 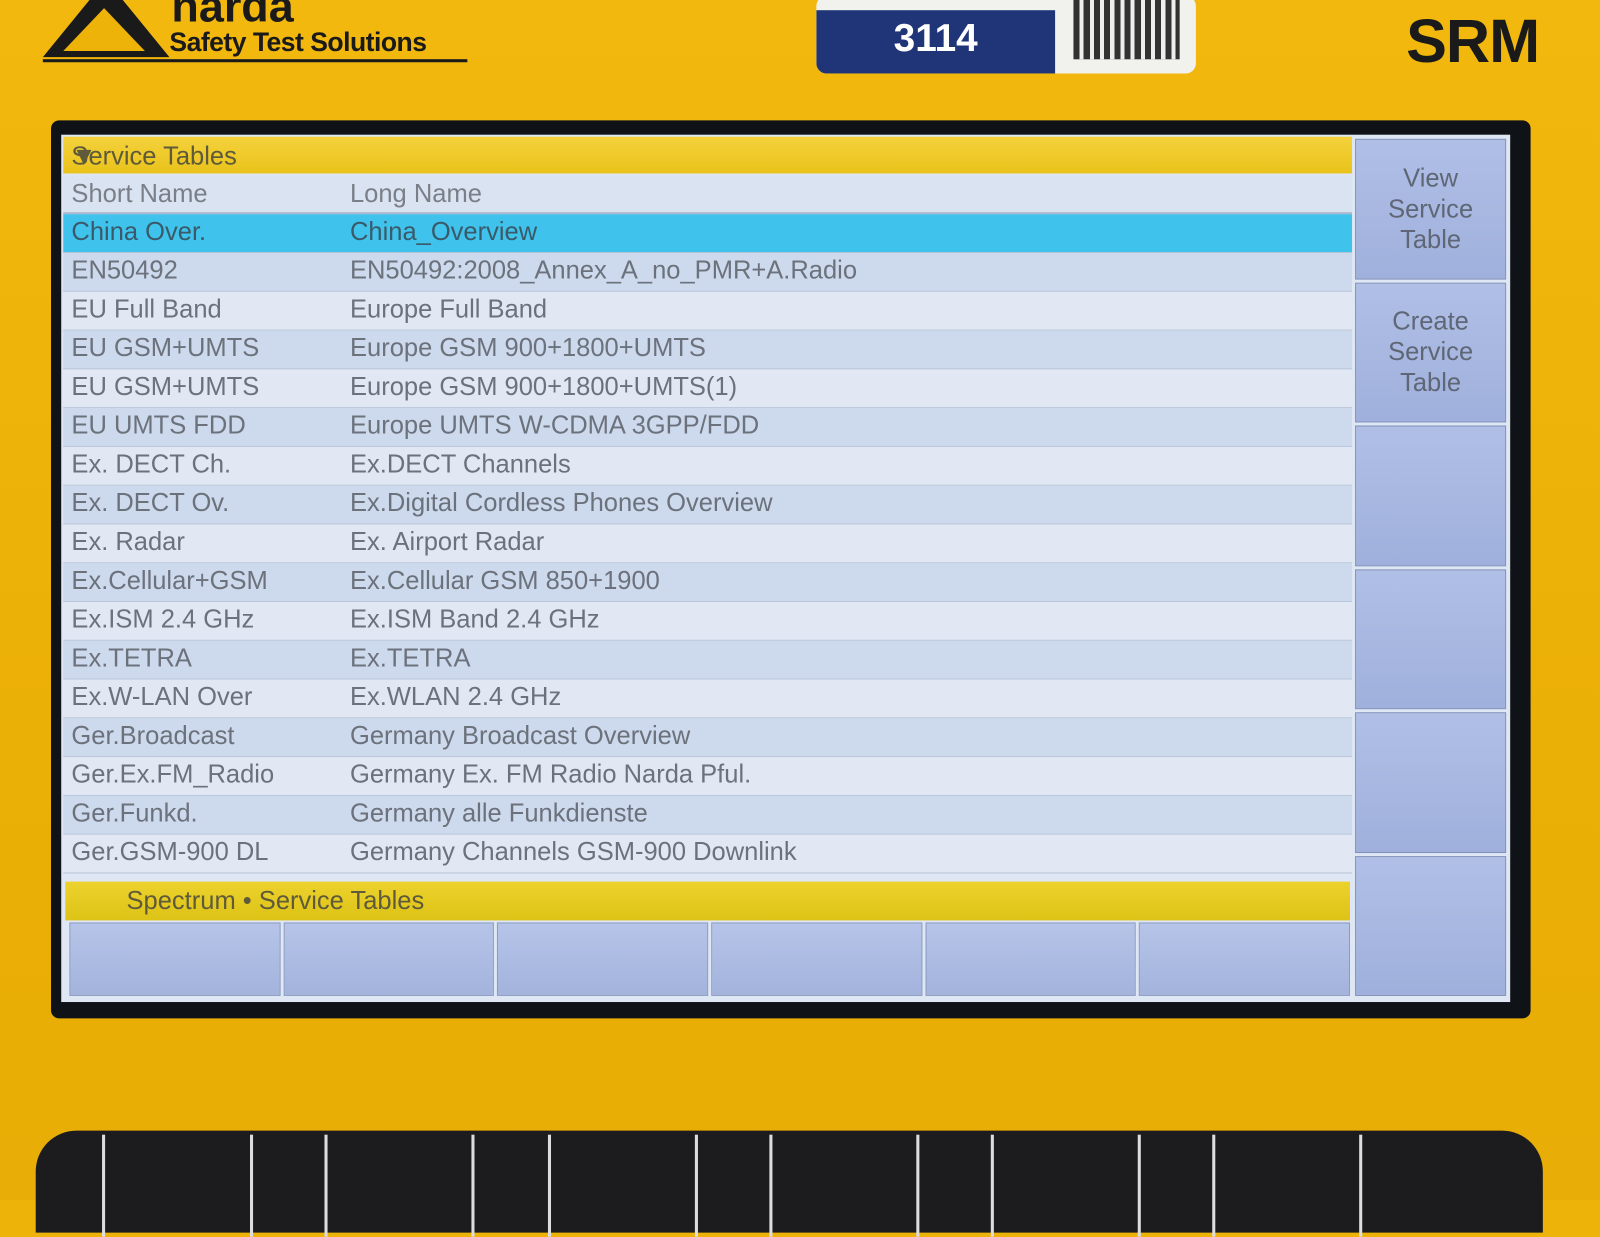 What do you see at coordinates (710, 959) in the screenshot?
I see `bottom-softkeys` at bounding box center [710, 959].